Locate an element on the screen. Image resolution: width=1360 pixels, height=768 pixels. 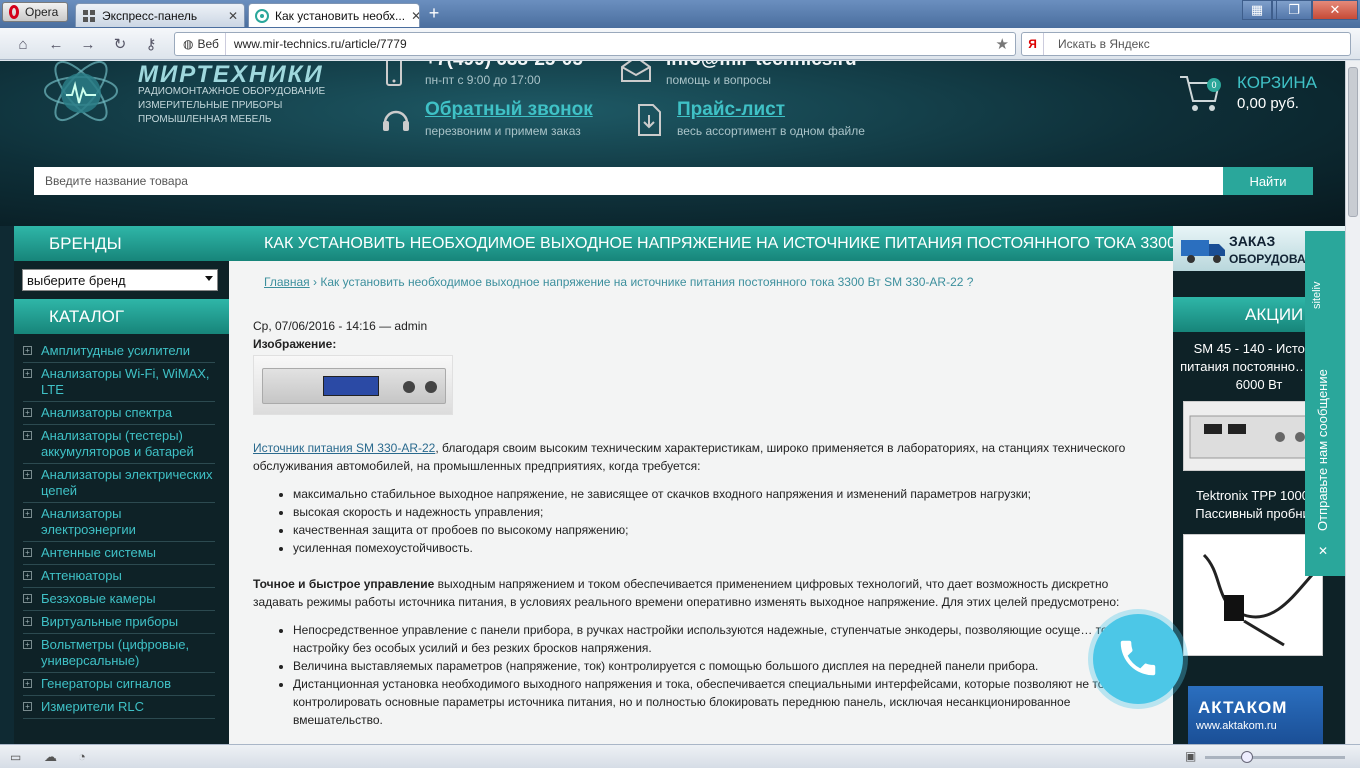
promo-item-2-image is located at coordinates (1253, 595).